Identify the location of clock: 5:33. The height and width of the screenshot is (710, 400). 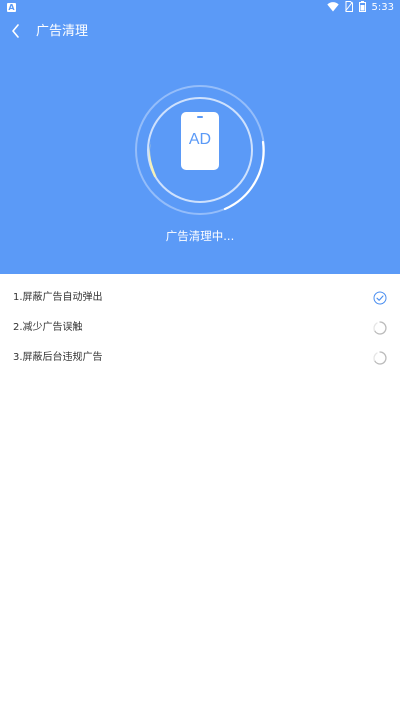
(382, 7).